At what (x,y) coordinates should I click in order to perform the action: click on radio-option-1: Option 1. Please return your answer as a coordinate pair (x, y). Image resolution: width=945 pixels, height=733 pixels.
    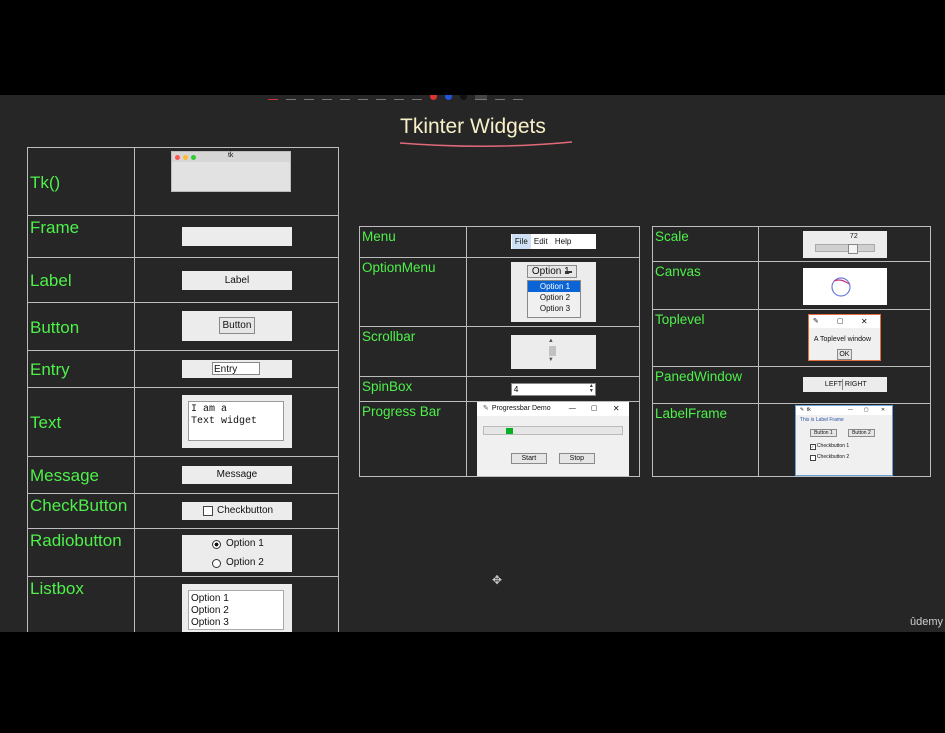
    Looking at the image, I should click on (245, 543).